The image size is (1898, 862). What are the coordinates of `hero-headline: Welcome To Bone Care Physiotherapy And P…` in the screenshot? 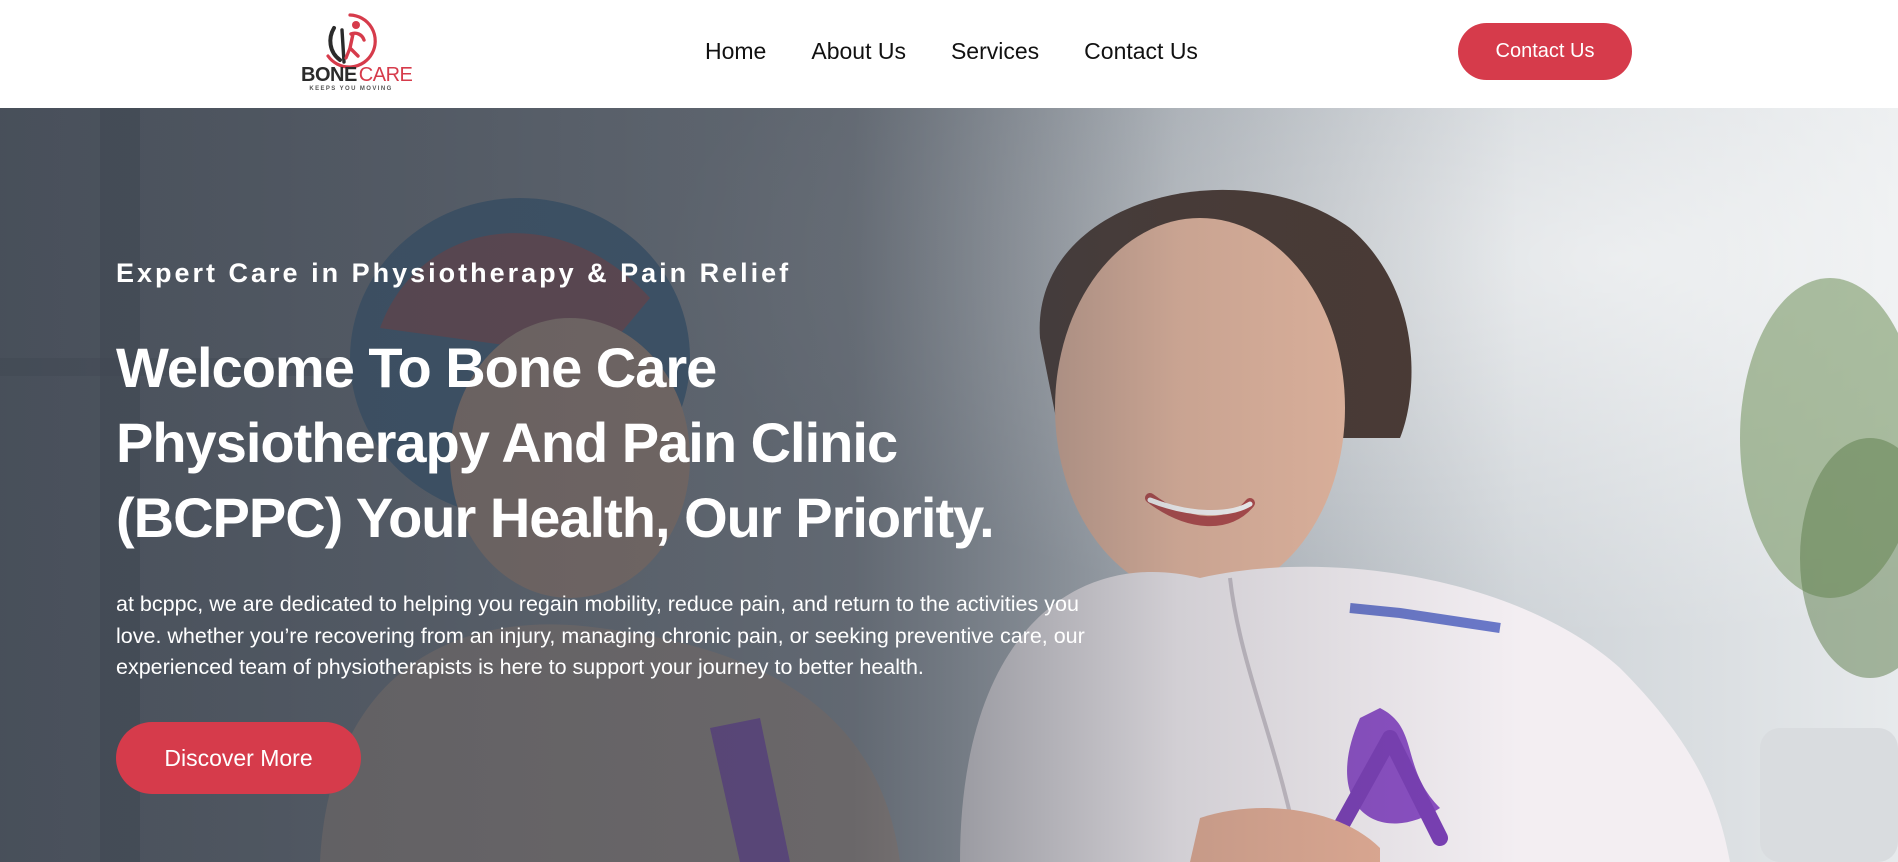 It's located at (555, 442).